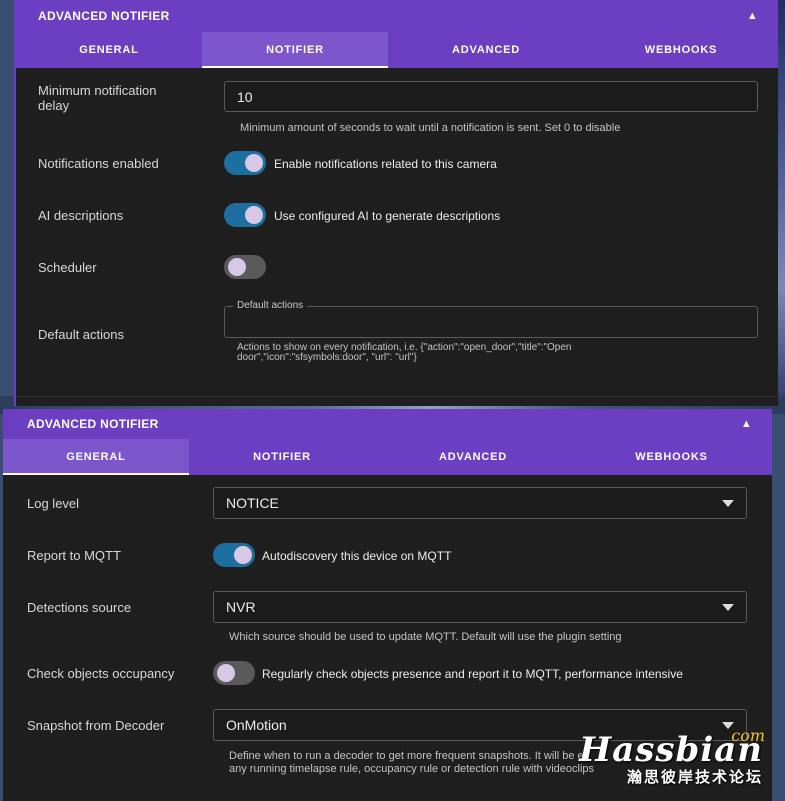 Image resolution: width=785 pixels, height=801 pixels. What do you see at coordinates (480, 607) in the screenshot?
I see `detections-source-select: NVR` at bounding box center [480, 607].